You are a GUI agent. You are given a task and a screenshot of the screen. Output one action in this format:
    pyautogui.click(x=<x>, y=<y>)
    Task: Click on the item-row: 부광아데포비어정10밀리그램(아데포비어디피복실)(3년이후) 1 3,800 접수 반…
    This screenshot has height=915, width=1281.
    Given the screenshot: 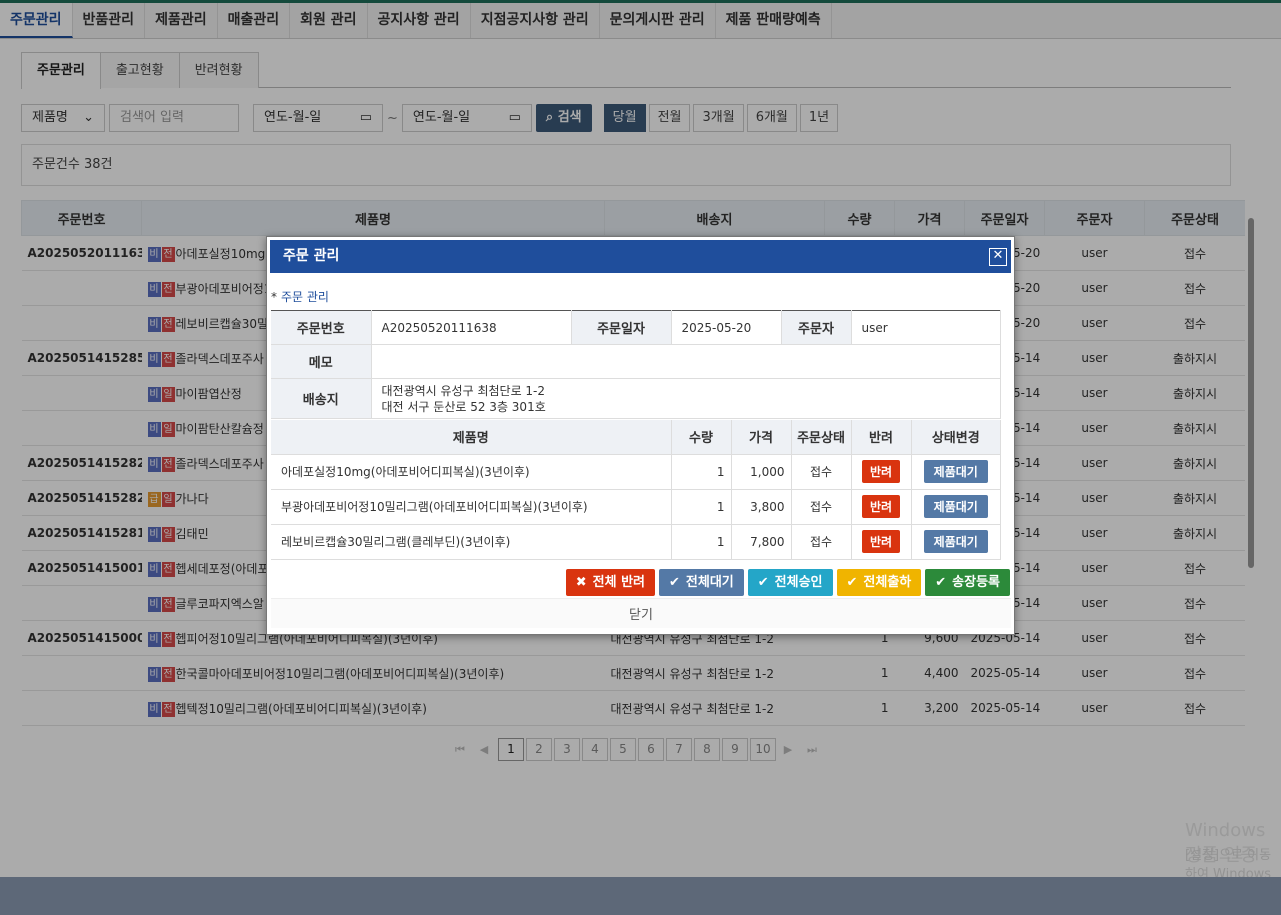 What is the action you would take?
    pyautogui.click(x=636, y=507)
    